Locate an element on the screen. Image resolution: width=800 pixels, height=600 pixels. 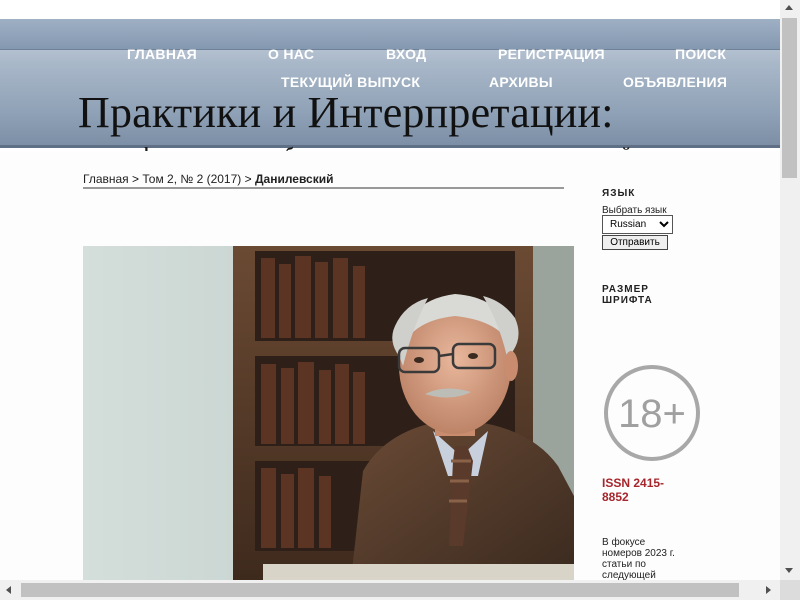
nav-announcements: ОБЪЯВЛЕНИЯ is located at coordinates (675, 82).